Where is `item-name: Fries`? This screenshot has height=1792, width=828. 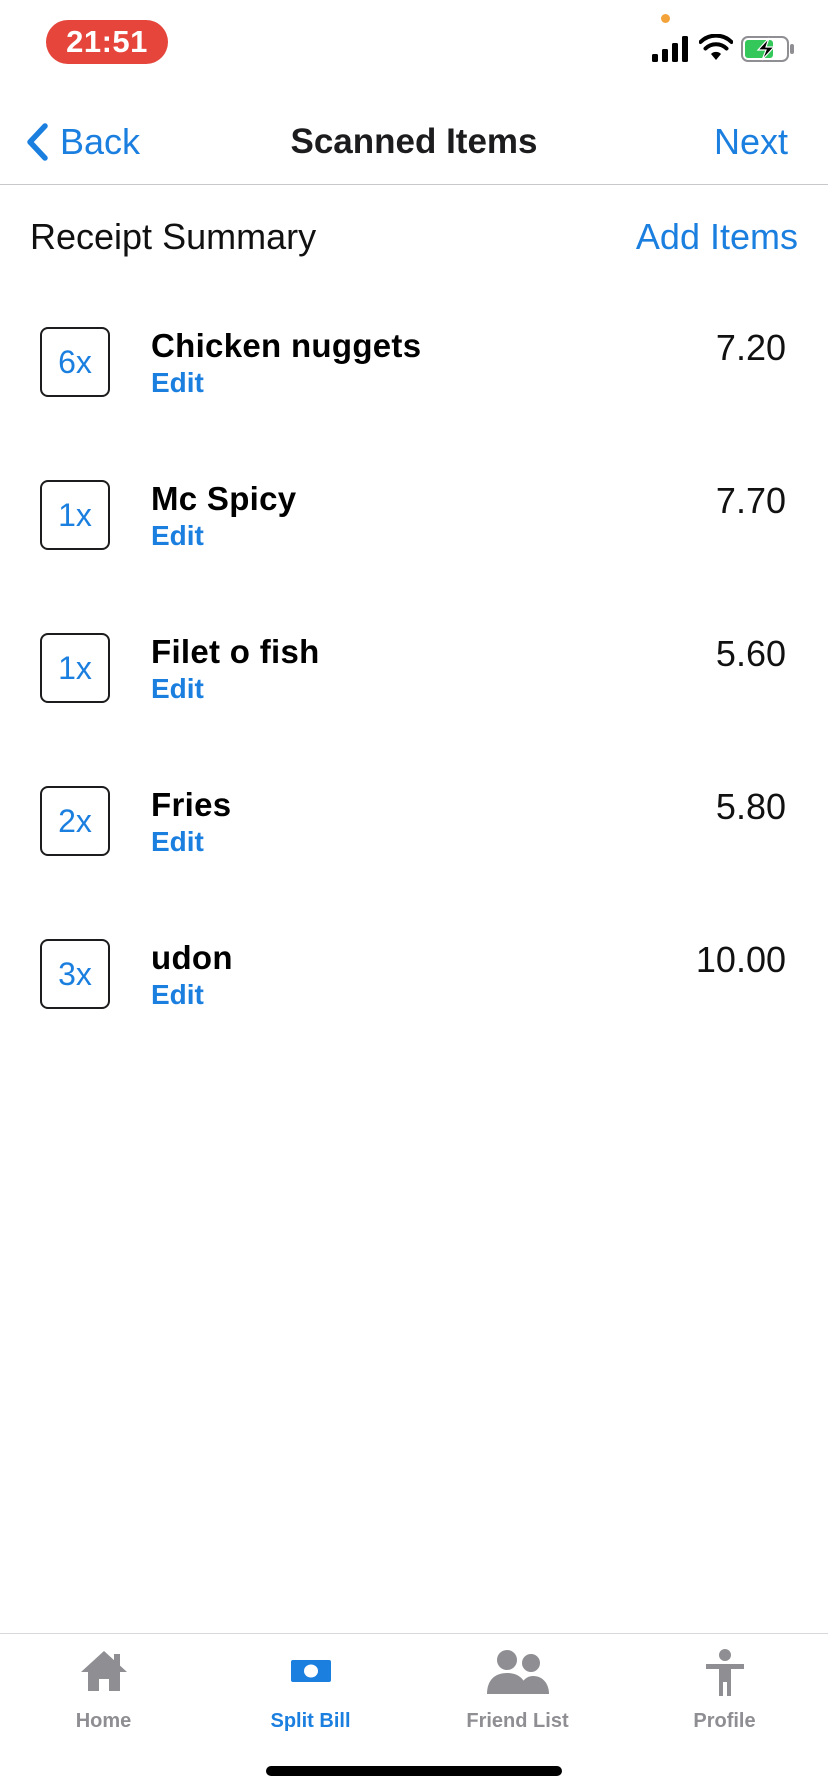 item-name: Fries is located at coordinates (191, 804).